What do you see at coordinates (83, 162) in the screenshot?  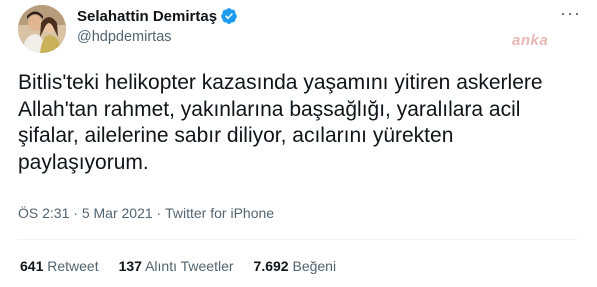 I see `tweet-text-line: paylaşıyorum.` at bounding box center [83, 162].